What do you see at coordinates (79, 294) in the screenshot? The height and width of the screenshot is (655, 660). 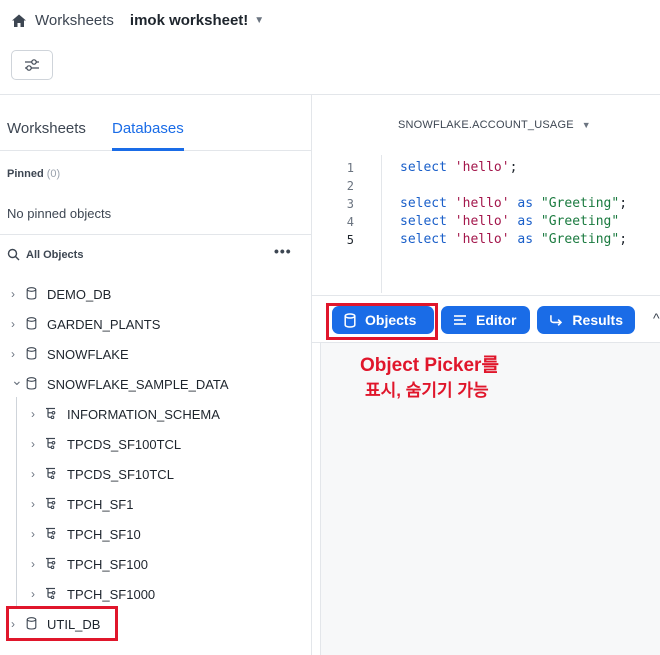 I see `tree-item-label: DEMO_DB` at bounding box center [79, 294].